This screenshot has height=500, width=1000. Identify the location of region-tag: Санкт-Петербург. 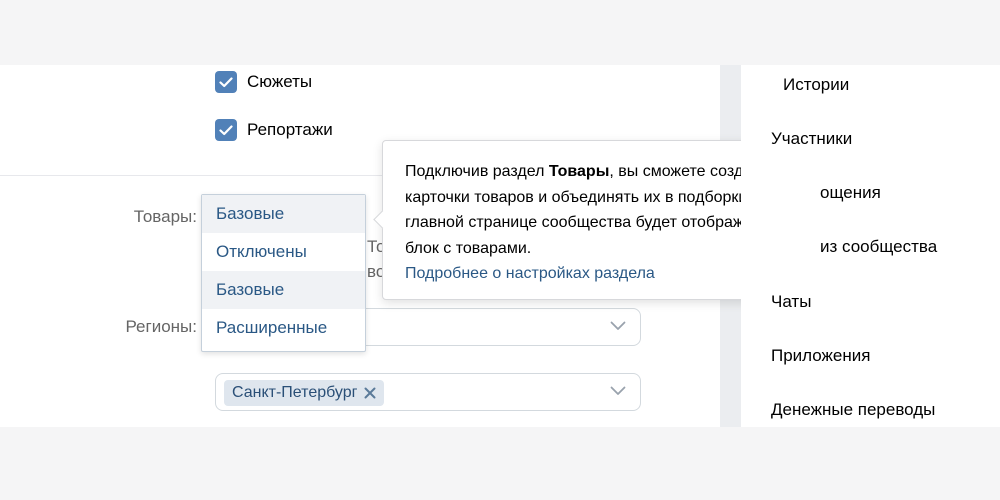
(304, 393).